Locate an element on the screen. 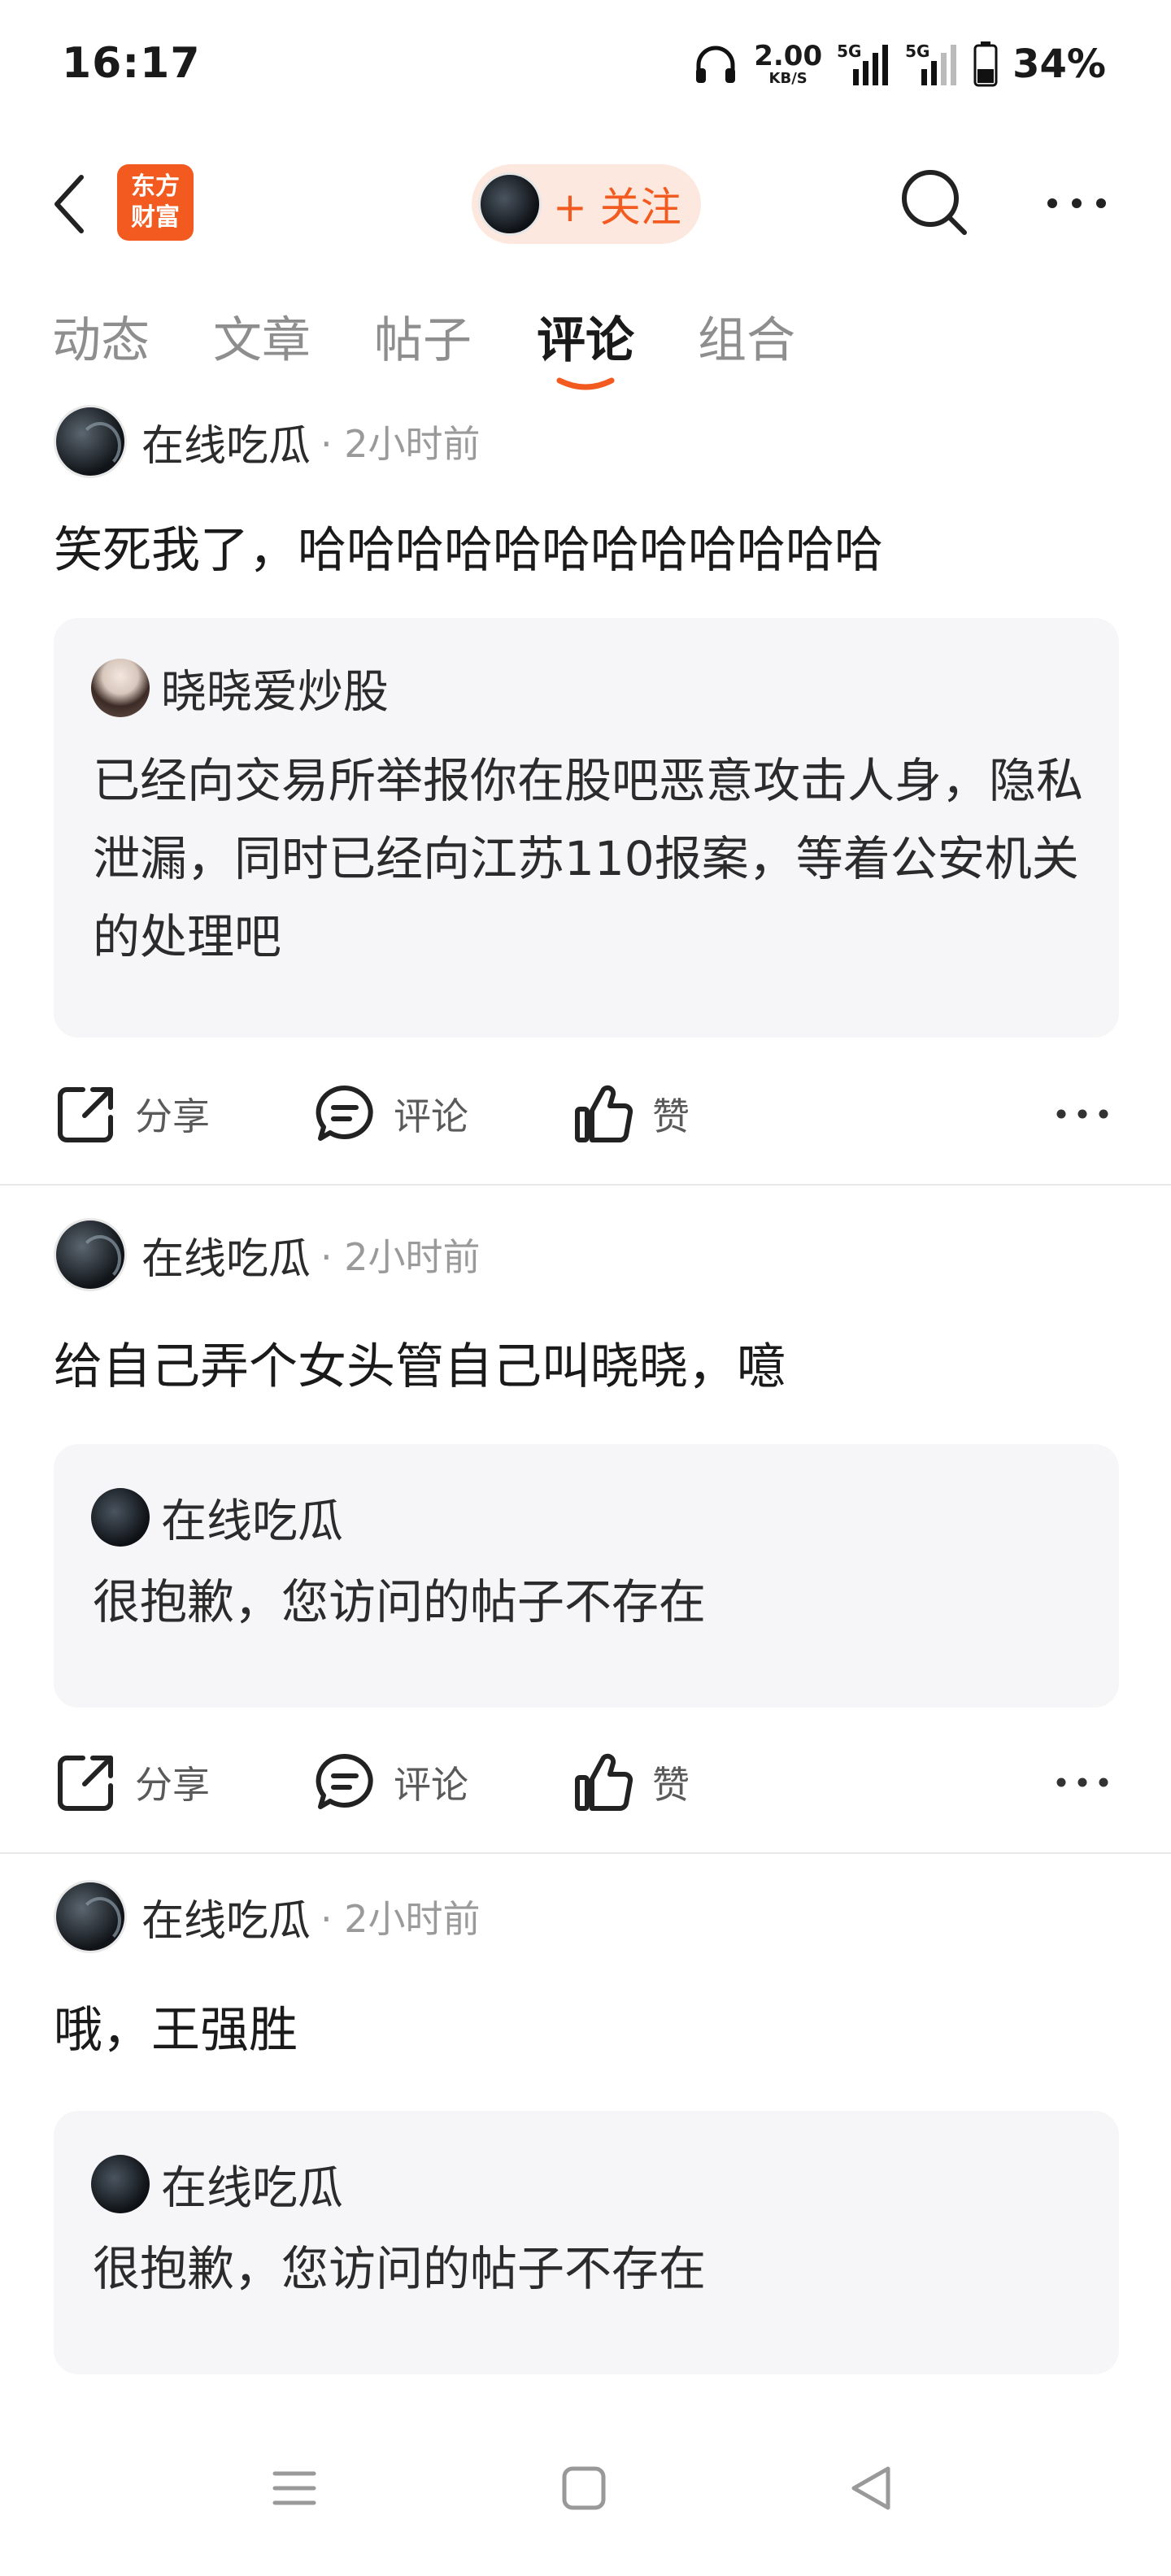 This screenshot has height=2576, width=1171. net-speed-unit: KB/S is located at coordinates (788, 78).